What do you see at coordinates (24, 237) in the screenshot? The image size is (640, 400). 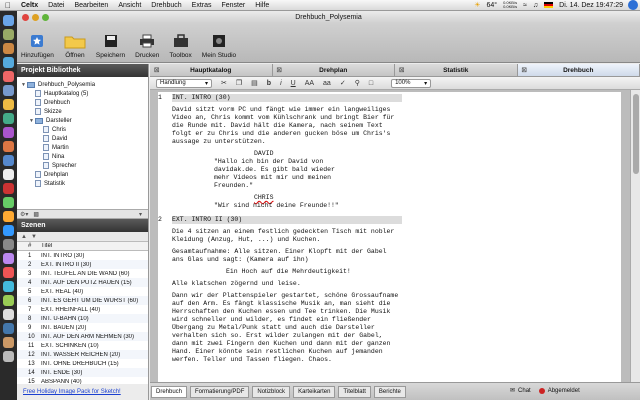 I see `scene-up-icon: ▲` at bounding box center [24, 237].